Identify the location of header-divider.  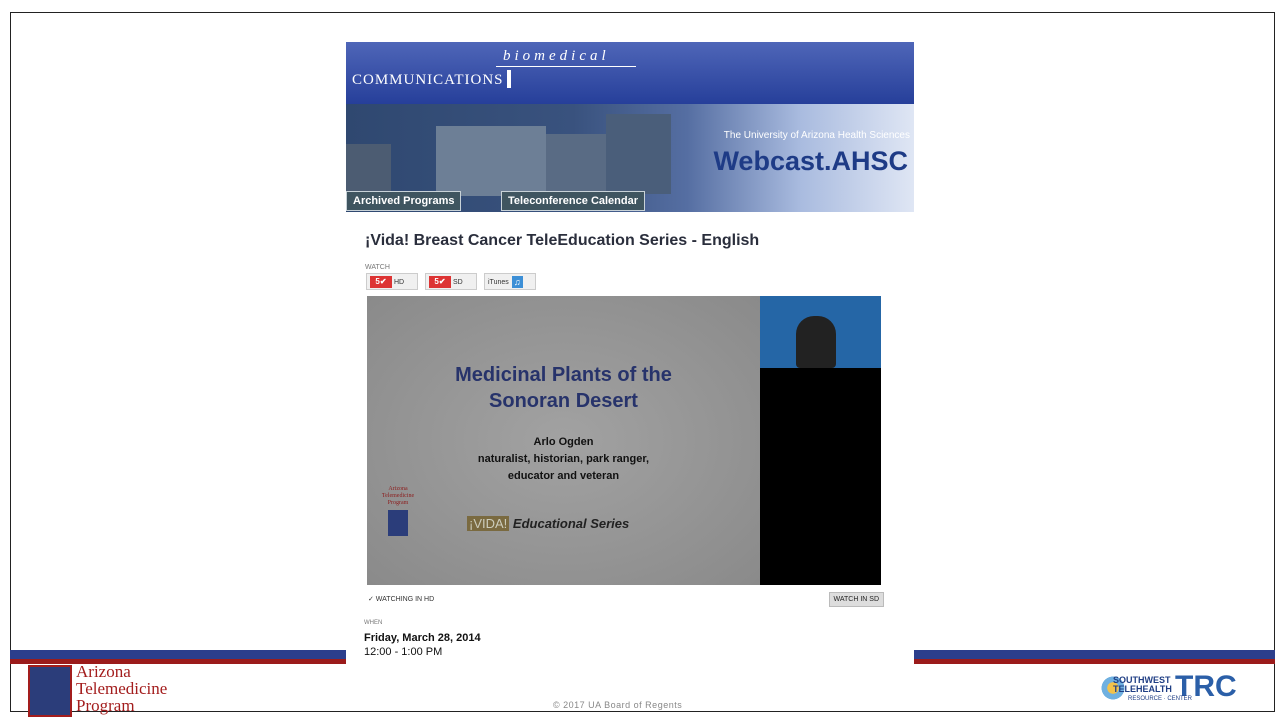
(566, 66).